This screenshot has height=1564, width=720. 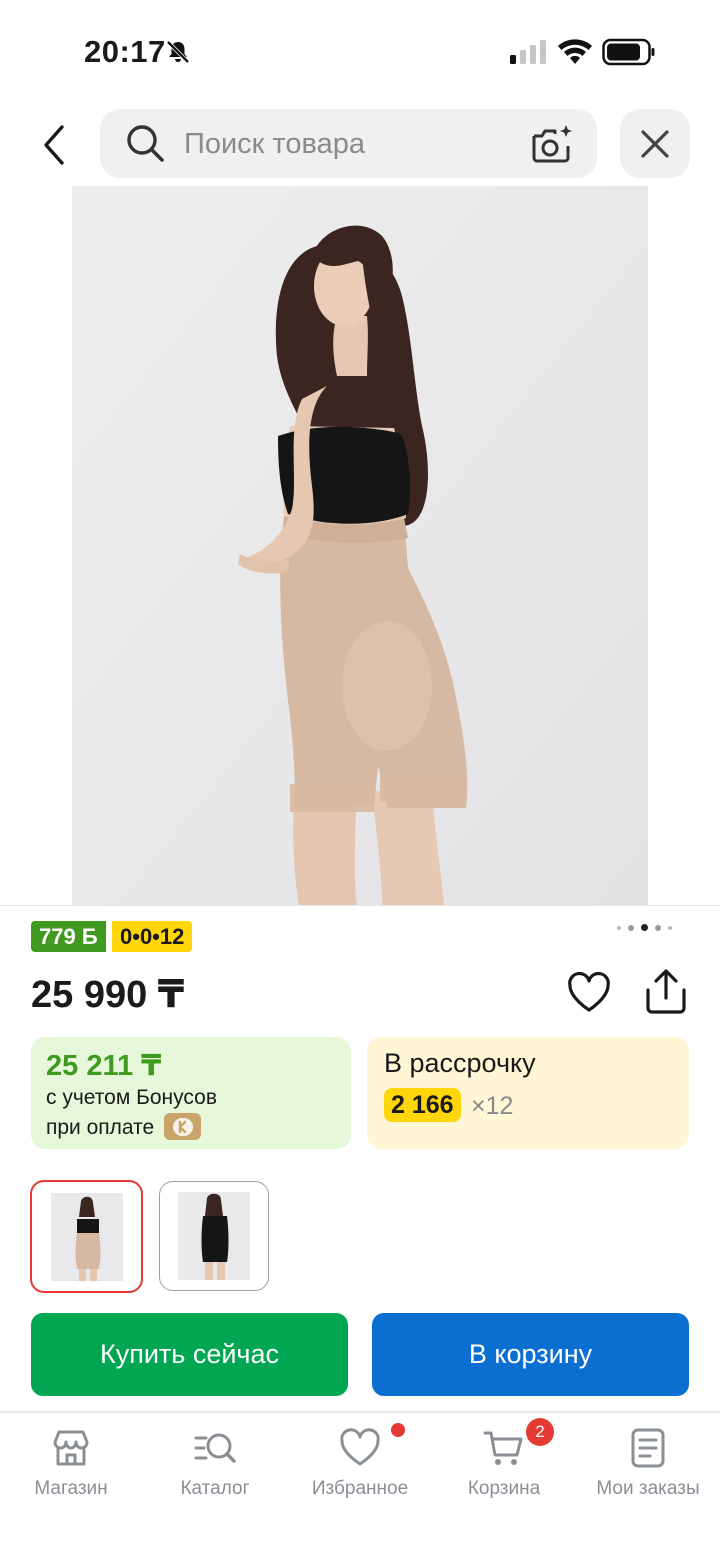 I want to click on camera-search-icon, so click(x=552, y=144).